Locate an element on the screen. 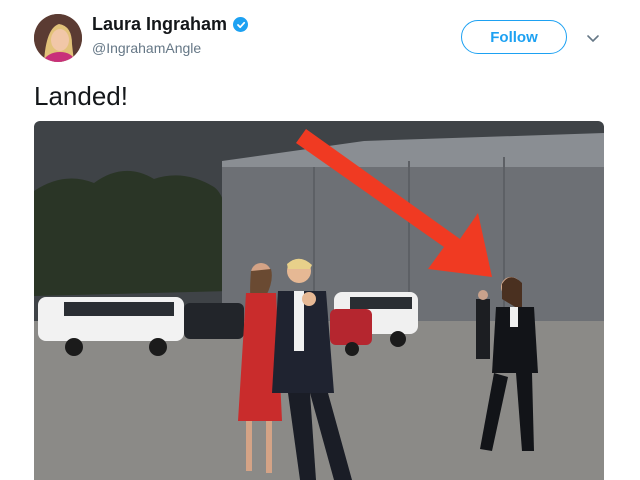 The width and height of the screenshot is (640, 480). author-handle: @IngrahamAngle is located at coordinates (146, 48).